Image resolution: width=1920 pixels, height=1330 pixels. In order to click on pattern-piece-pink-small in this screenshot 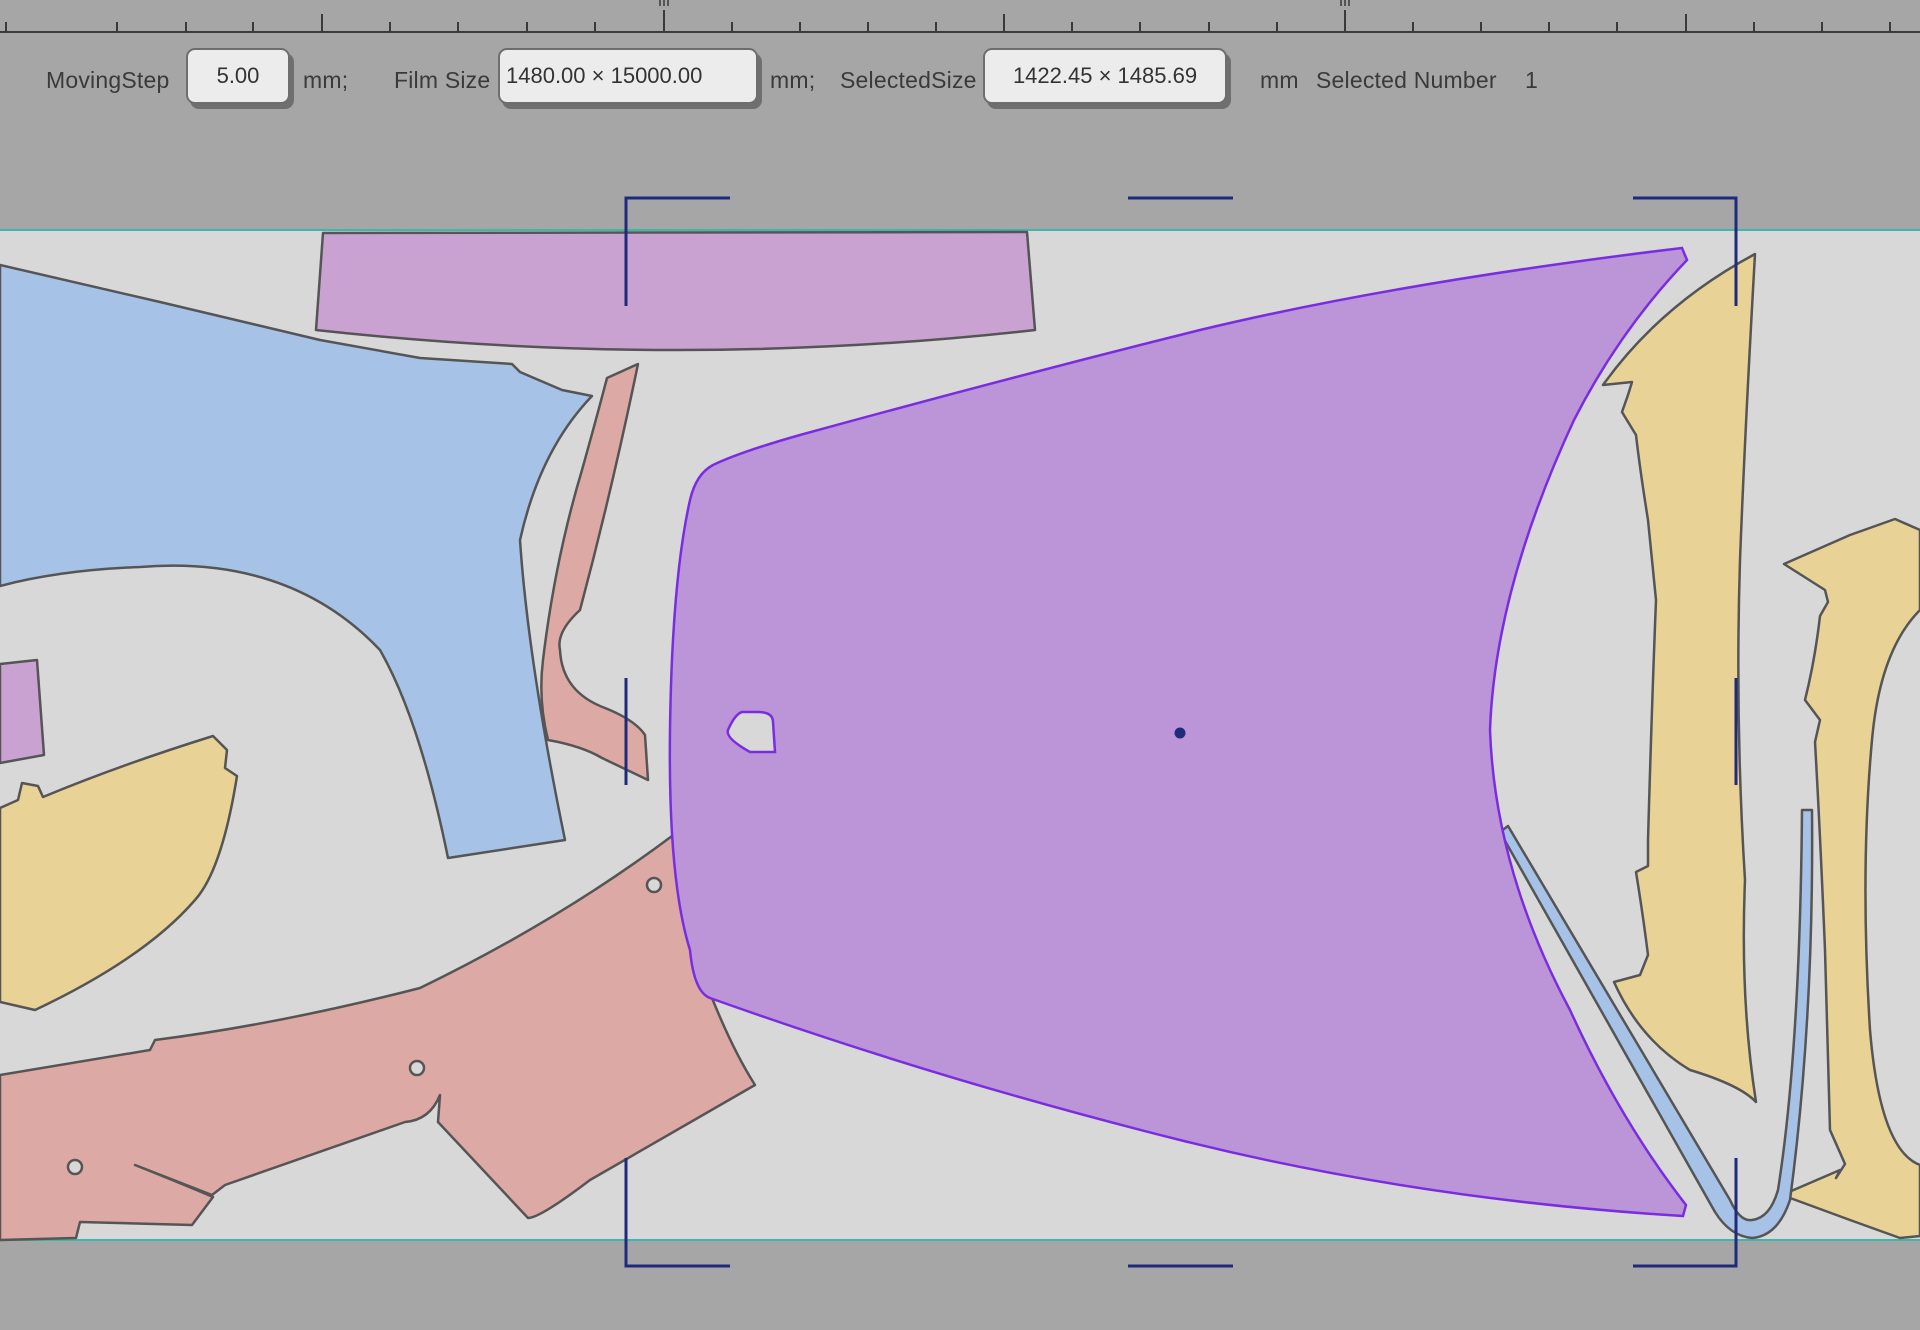, I will do `click(23, 711)`.